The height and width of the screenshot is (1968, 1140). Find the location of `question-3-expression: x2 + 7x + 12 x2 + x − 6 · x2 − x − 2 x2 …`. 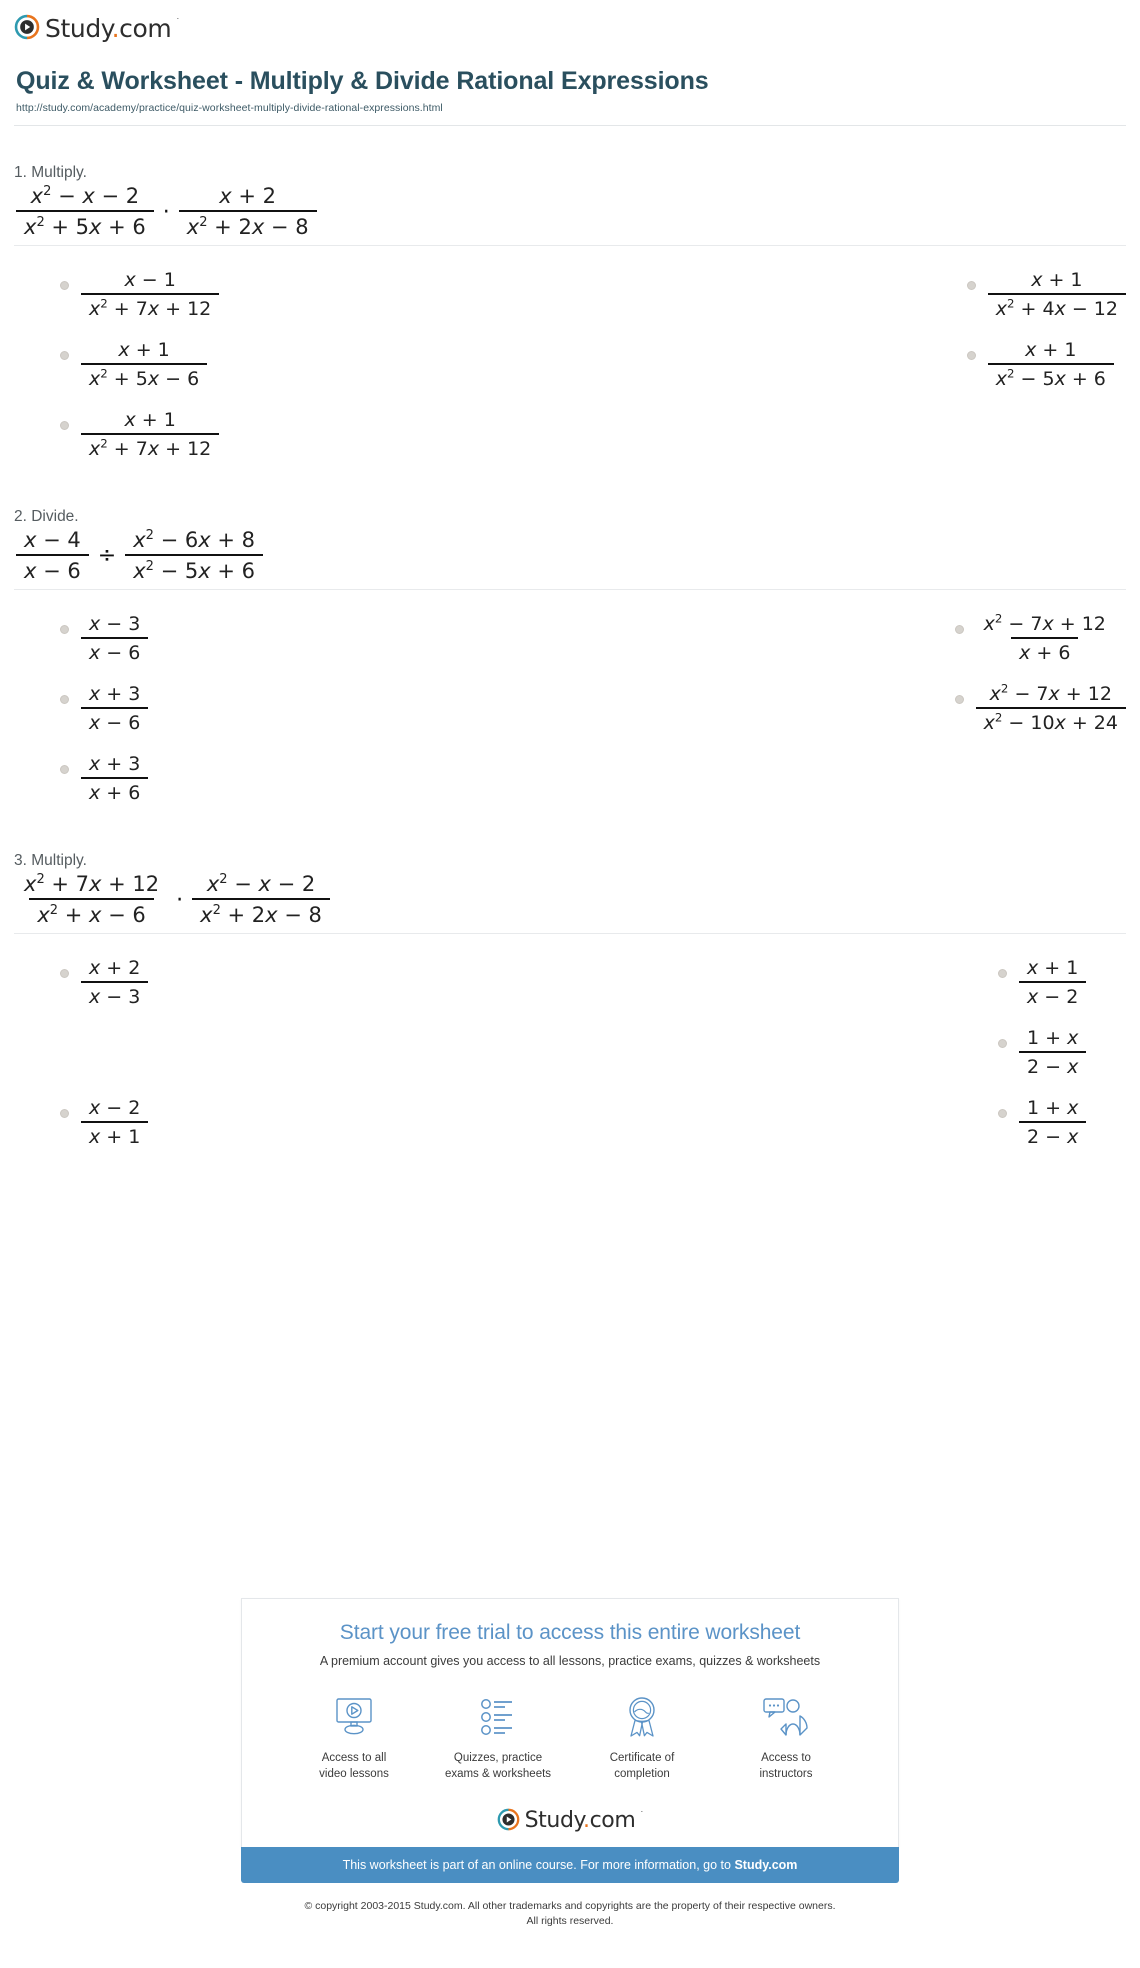

question-3-expression: x2 + 7x + 12 x2 + x − 6 · x2 − x − 2 x2 … is located at coordinates (570, 899).